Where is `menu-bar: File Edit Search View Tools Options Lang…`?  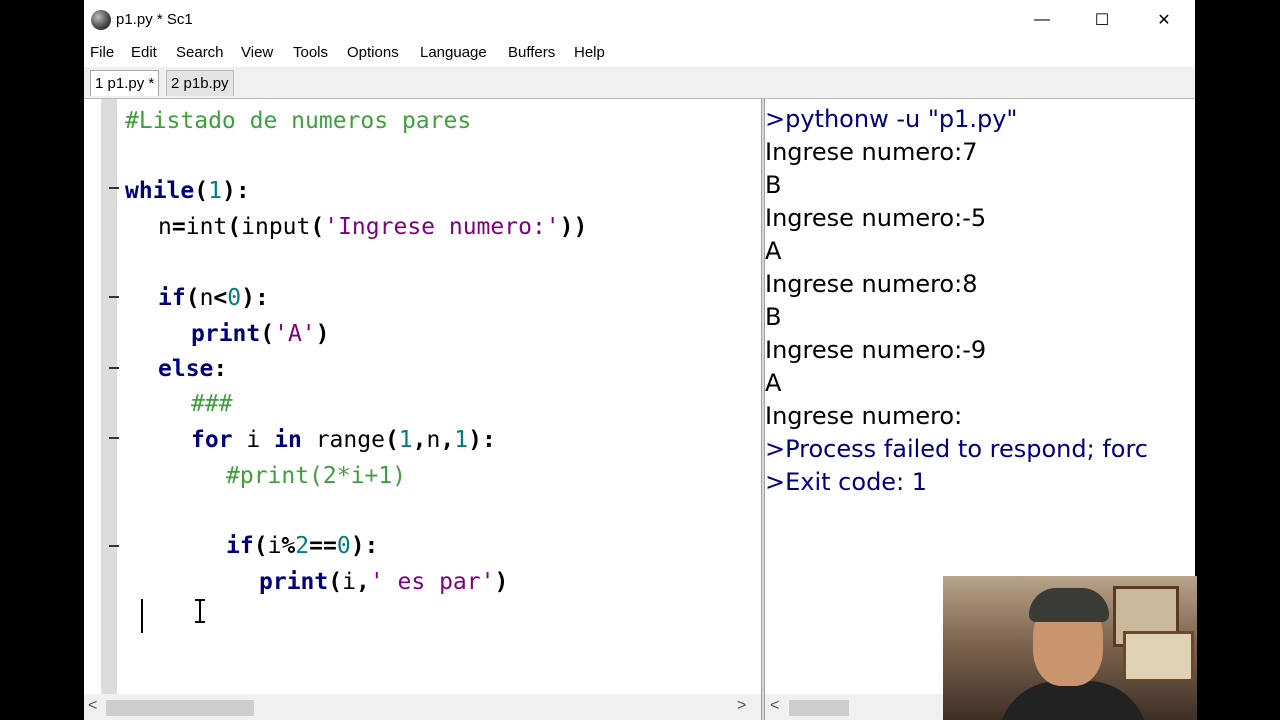
menu-bar: File Edit Search View Tools Options Lang… is located at coordinates (639, 53).